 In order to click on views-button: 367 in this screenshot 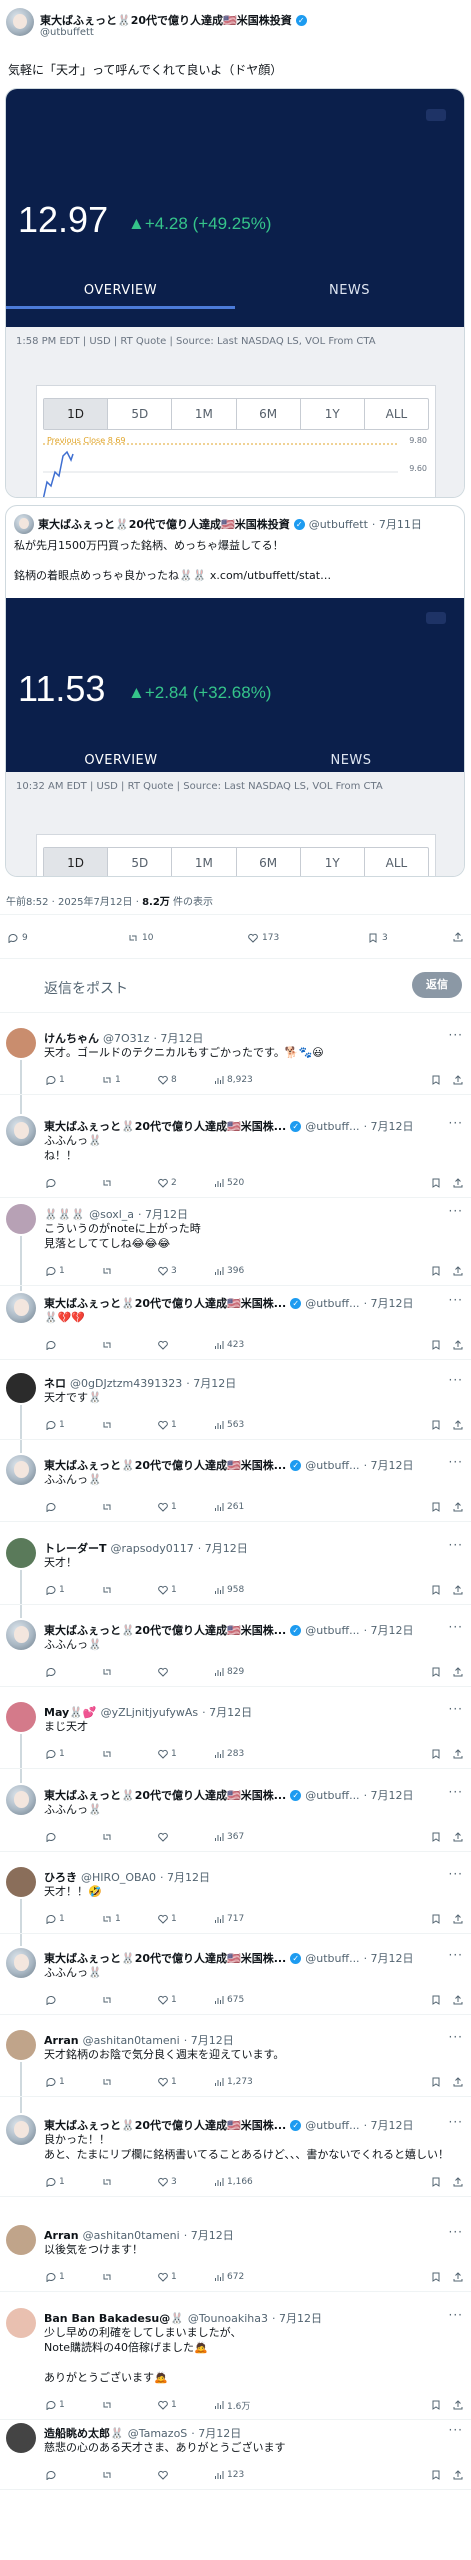, I will do `click(250, 1837)`.